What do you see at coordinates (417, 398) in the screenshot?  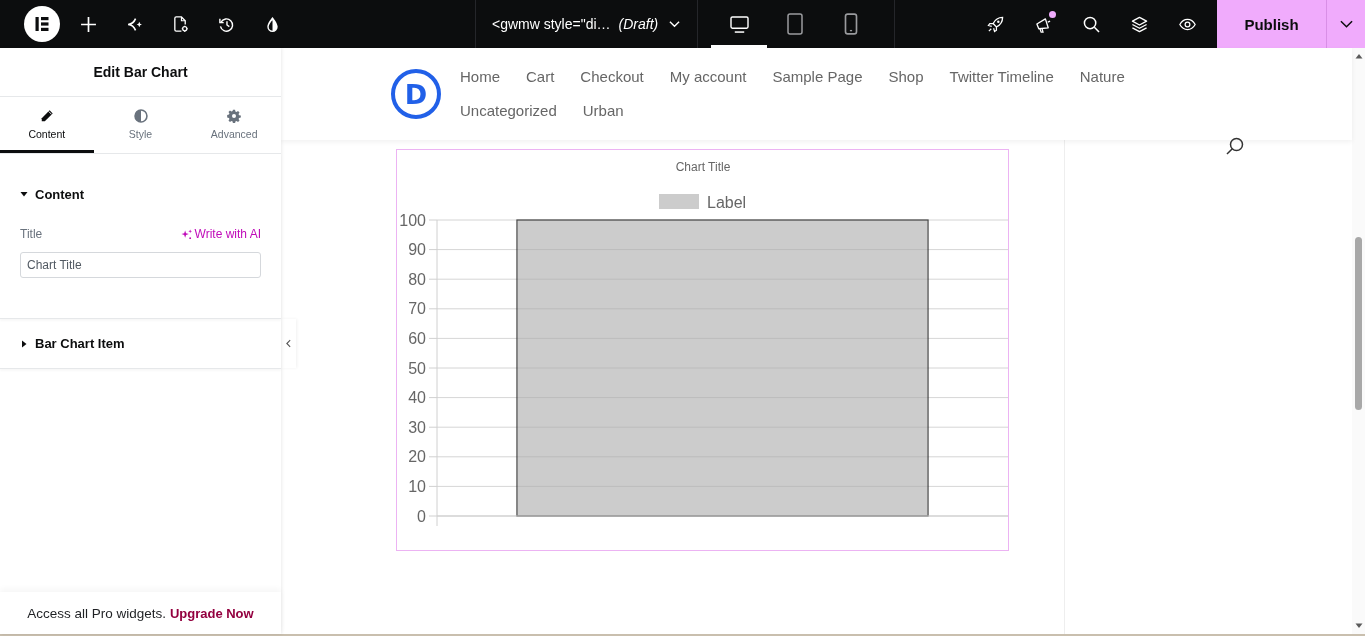 I see `y-tick-label: 40` at bounding box center [417, 398].